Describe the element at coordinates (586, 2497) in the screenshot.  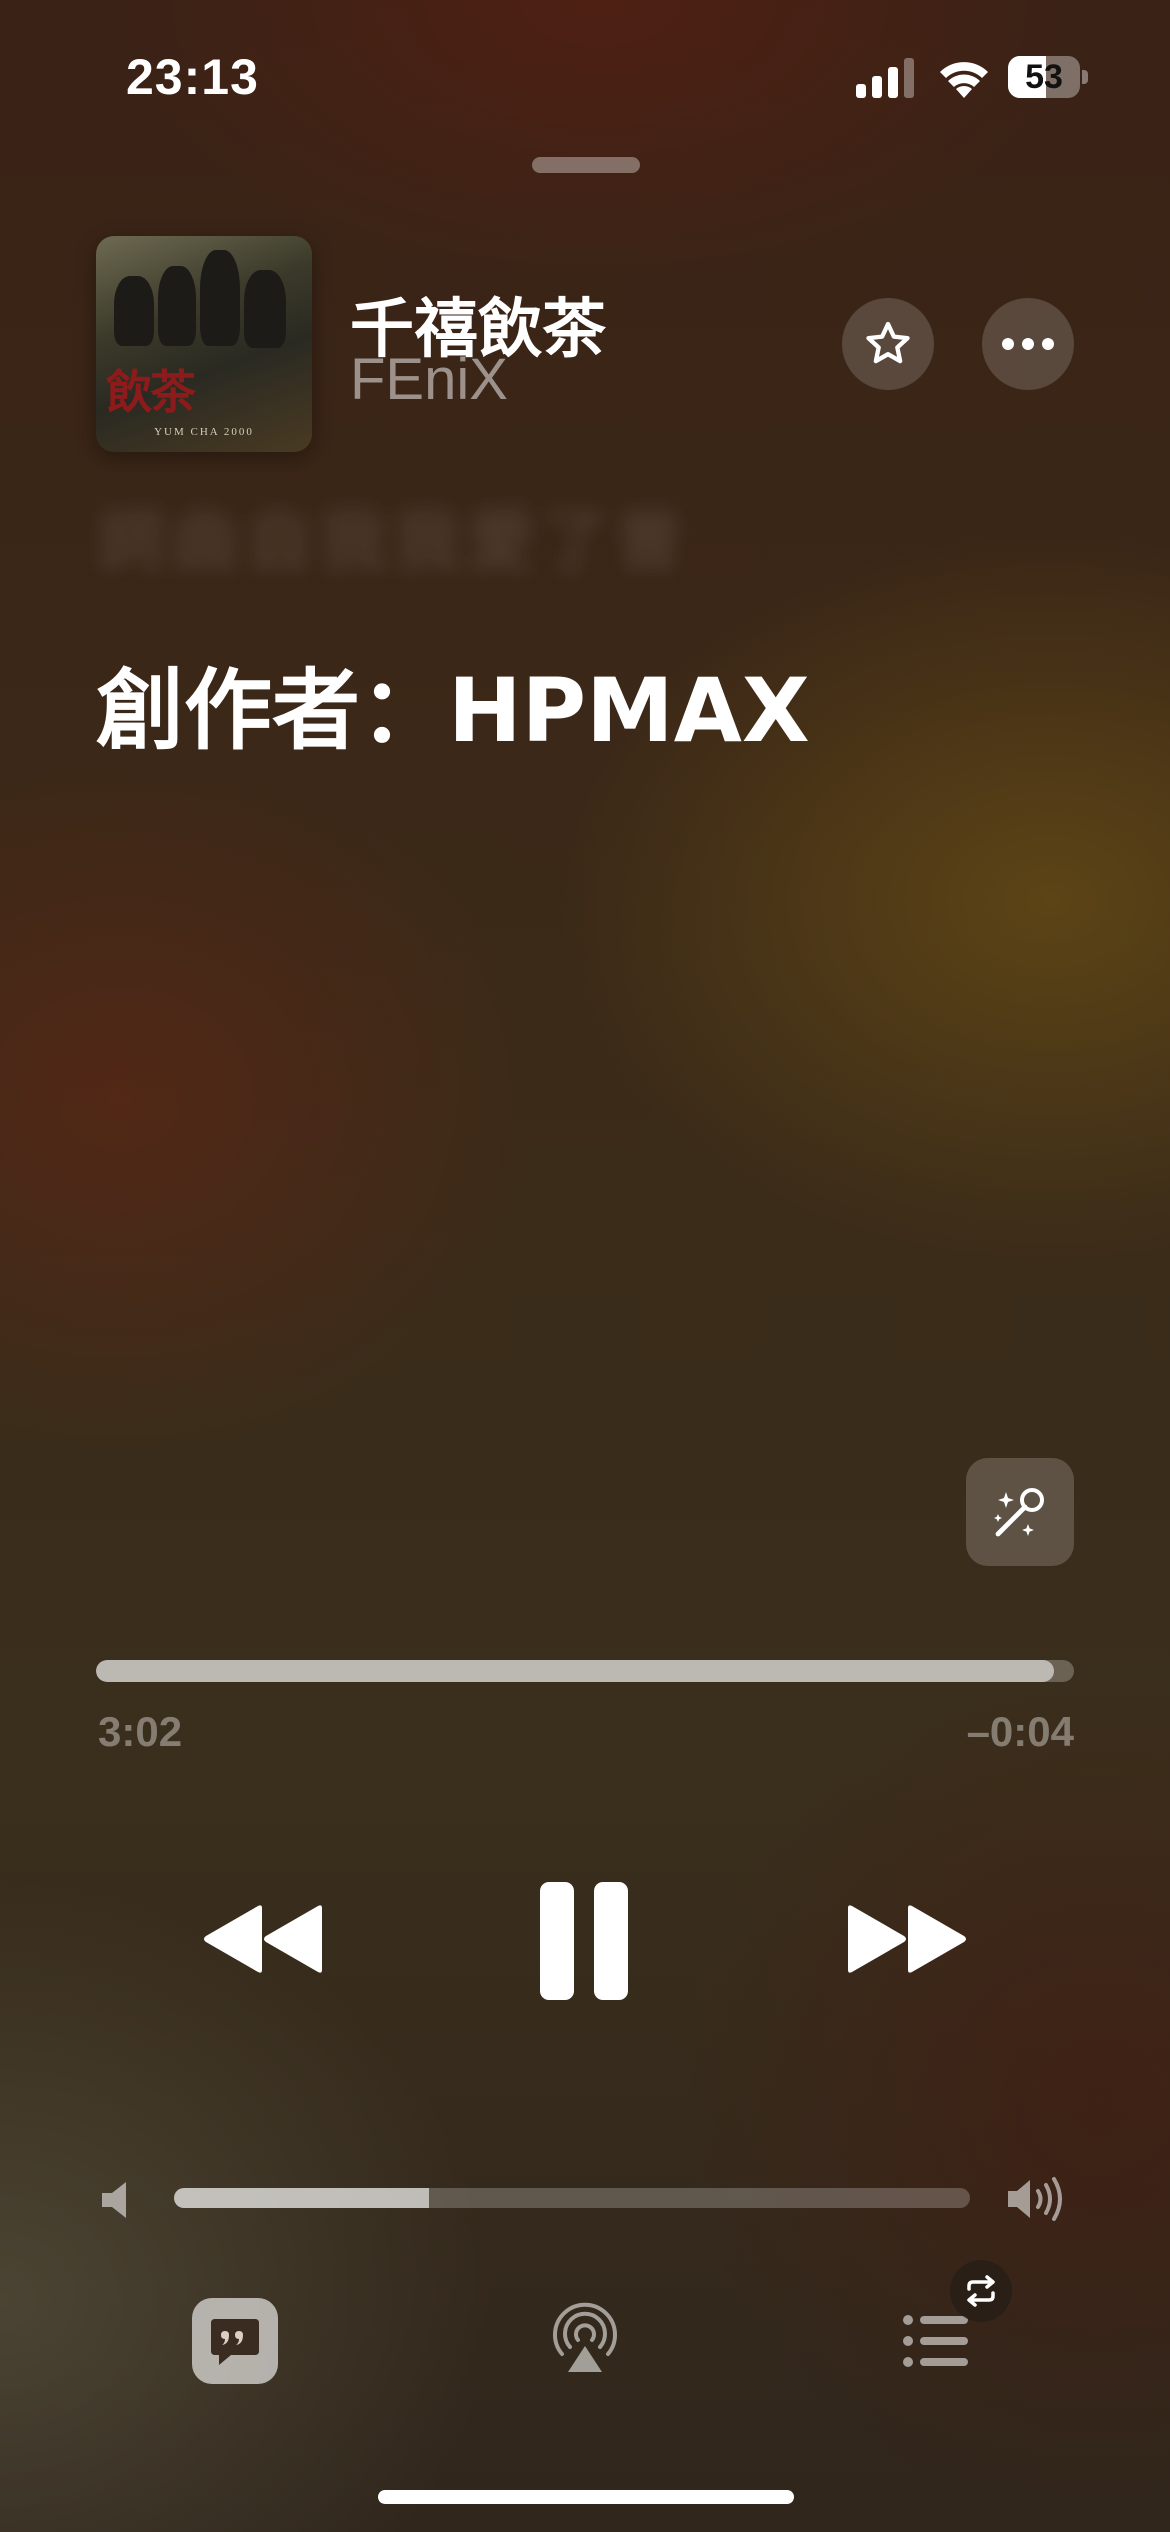
I see `home-indicator` at that location.